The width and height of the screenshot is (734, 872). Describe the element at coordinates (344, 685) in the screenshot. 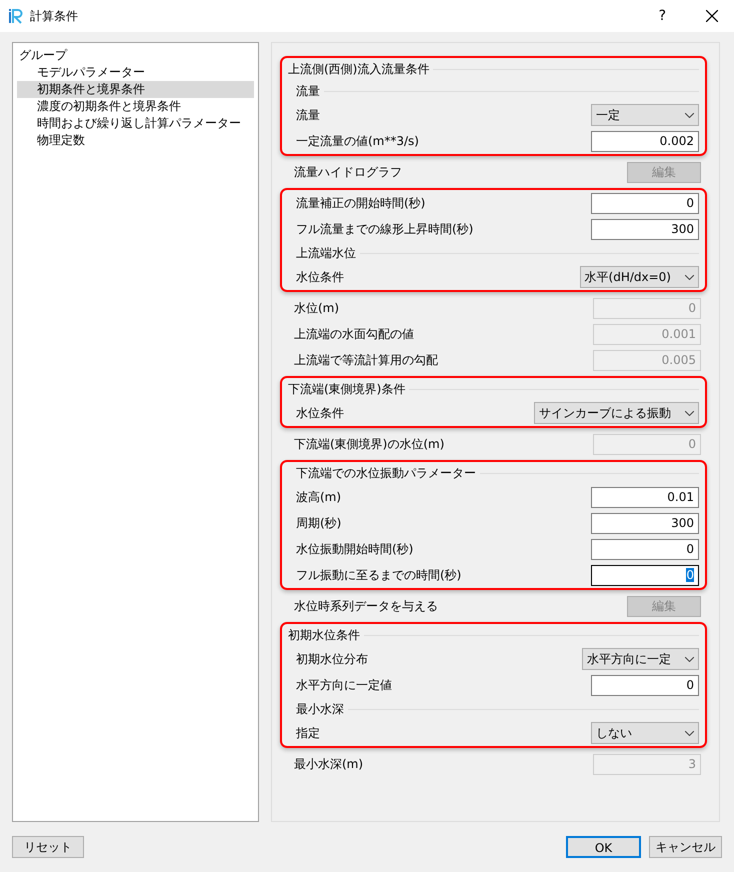

I see `field-label: 水平方向に一定値` at that location.